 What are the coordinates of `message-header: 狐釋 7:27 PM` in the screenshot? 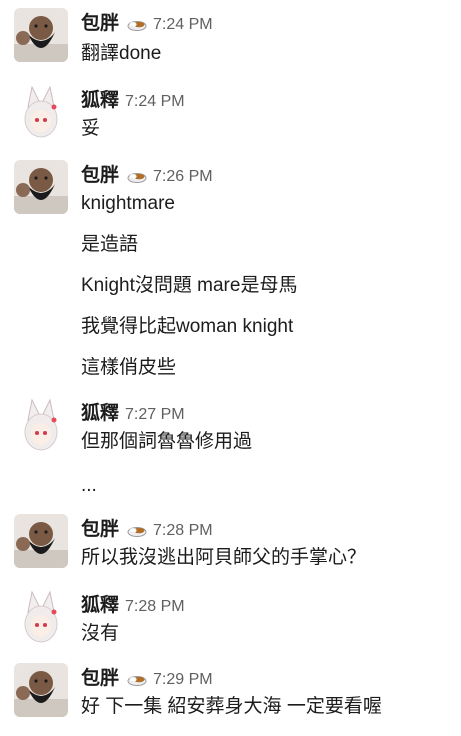 It's located at (133, 411).